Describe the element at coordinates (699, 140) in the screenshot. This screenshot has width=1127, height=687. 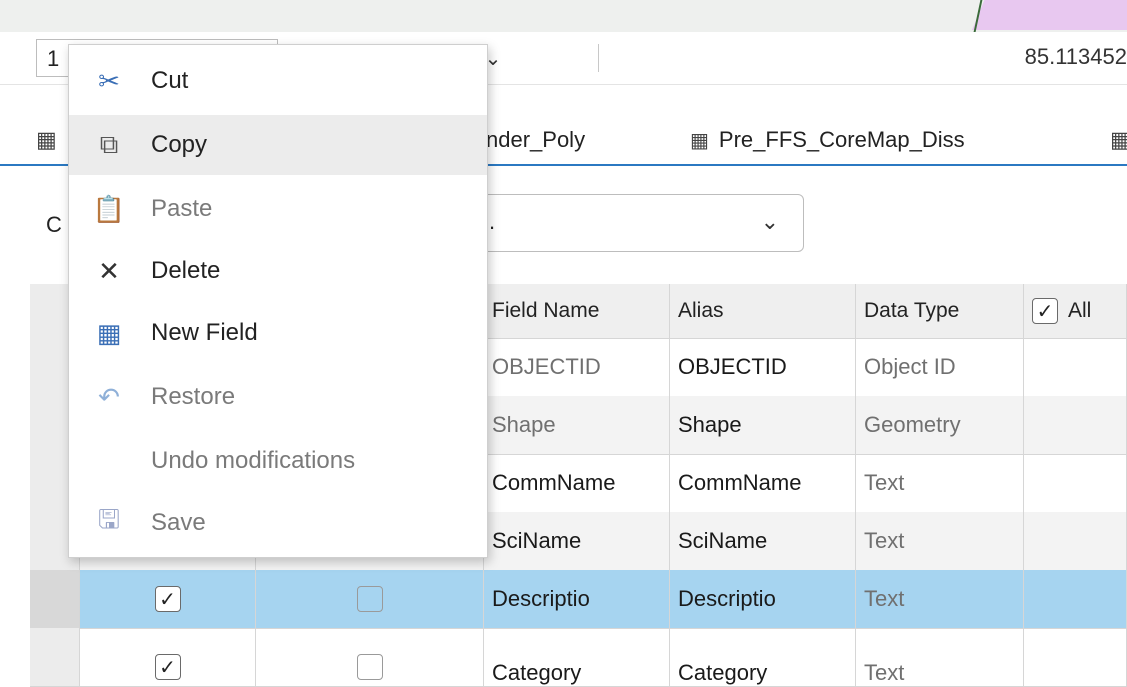
I see `table-link-icon: ▦` at that location.